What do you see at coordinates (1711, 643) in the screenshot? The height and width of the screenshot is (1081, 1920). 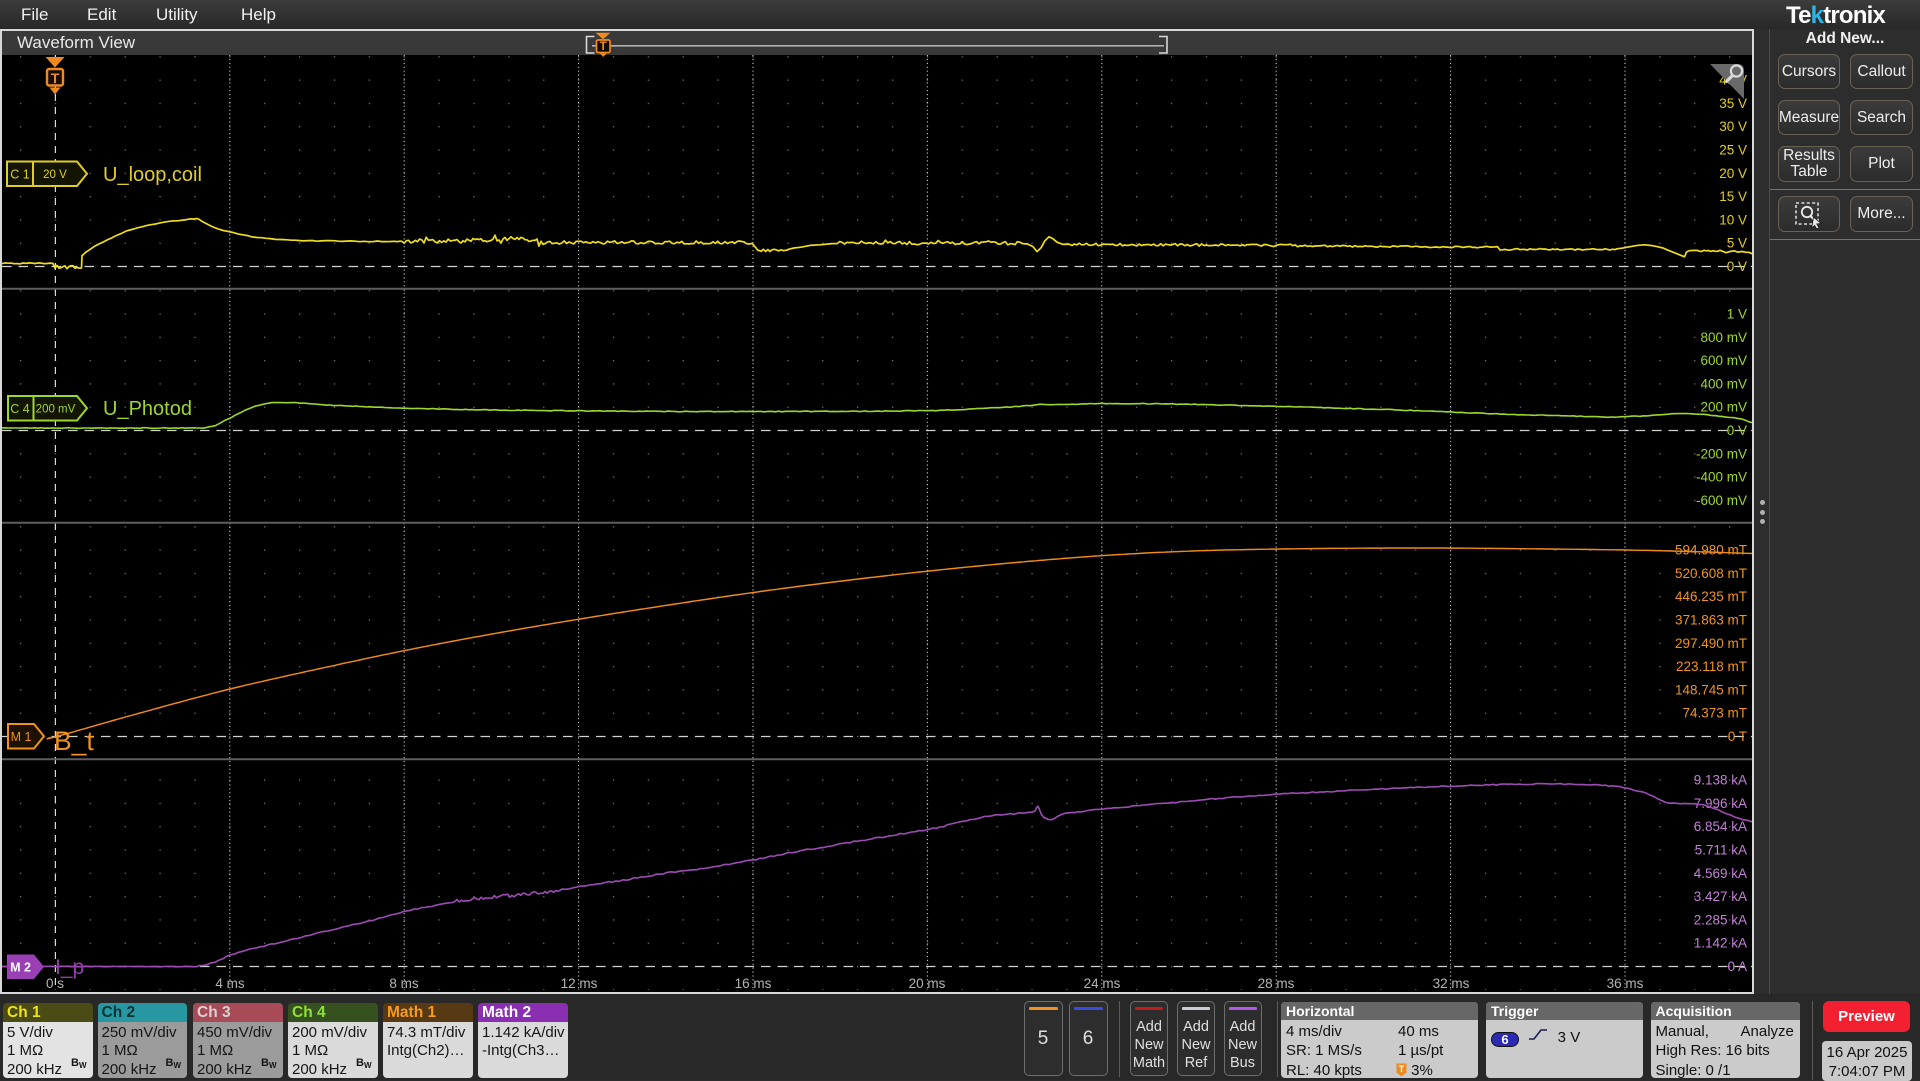 I see `svg-text: 297.490 mT` at bounding box center [1711, 643].